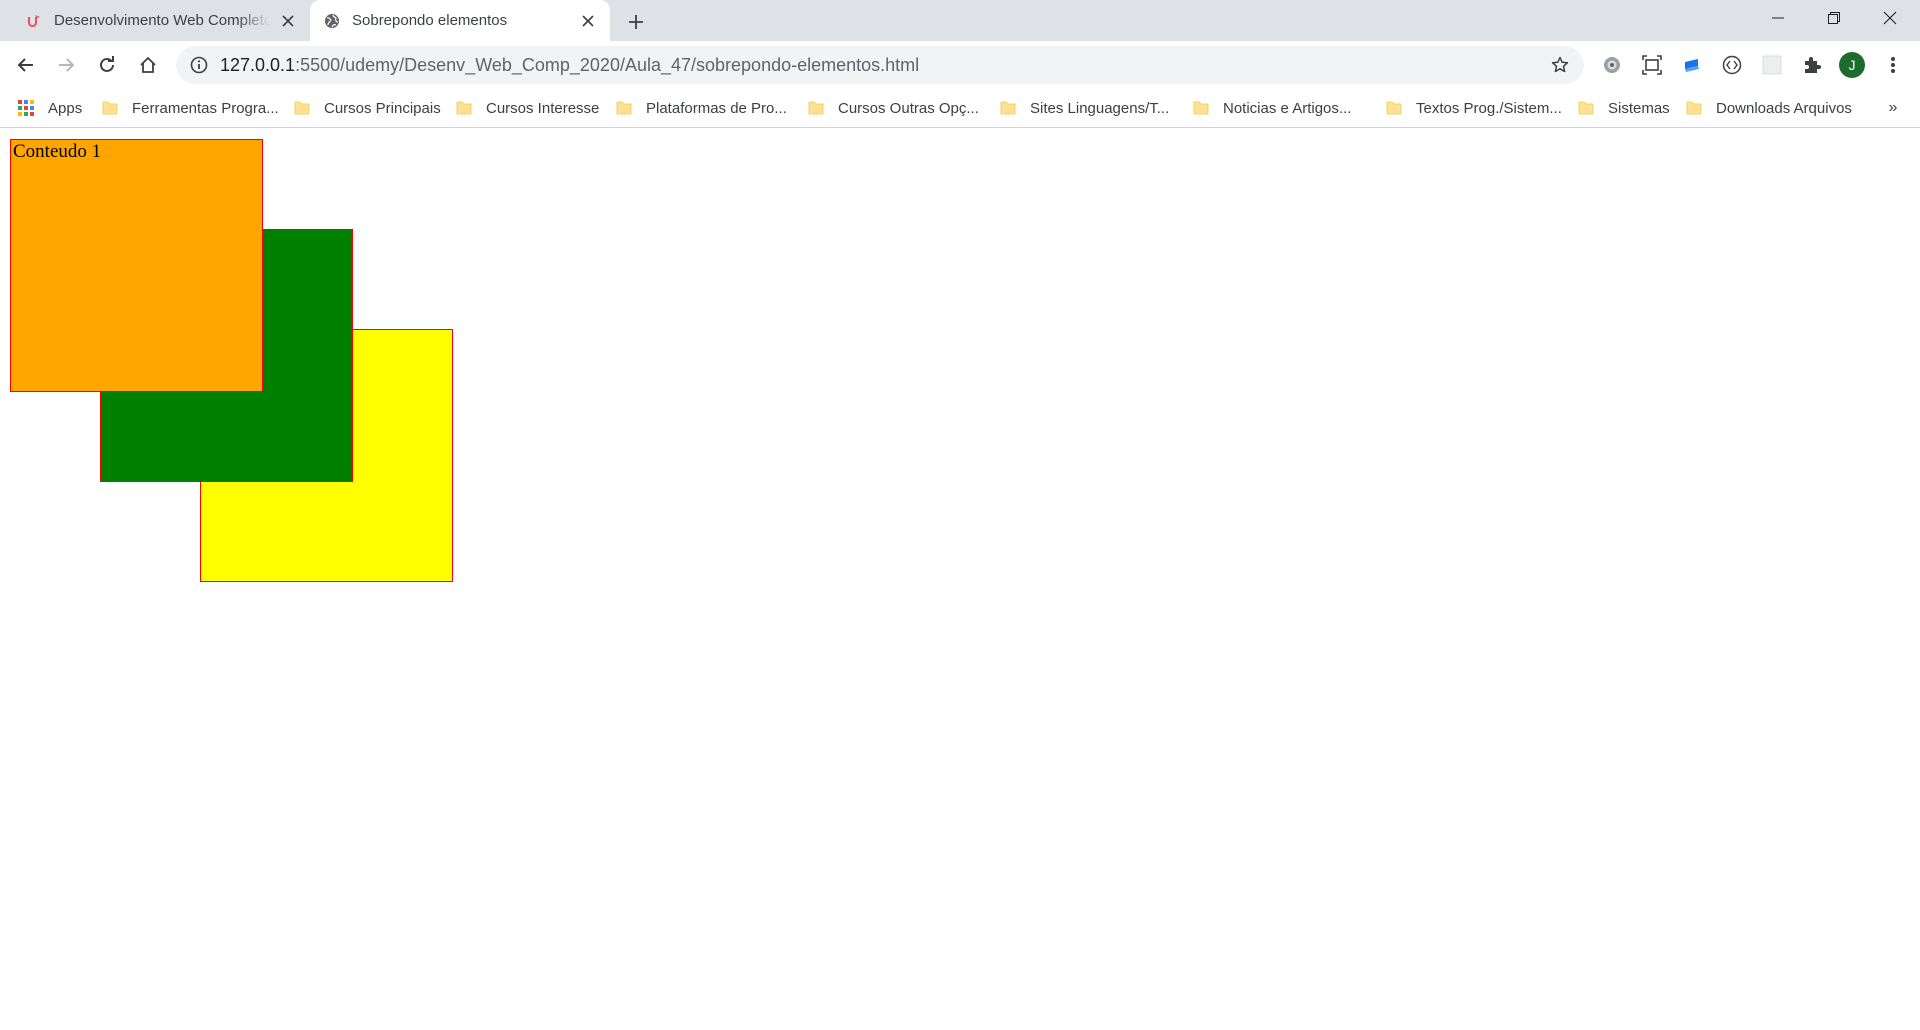 This screenshot has height=1030, width=1920. I want to click on gear-extension-button, so click(1612, 65).